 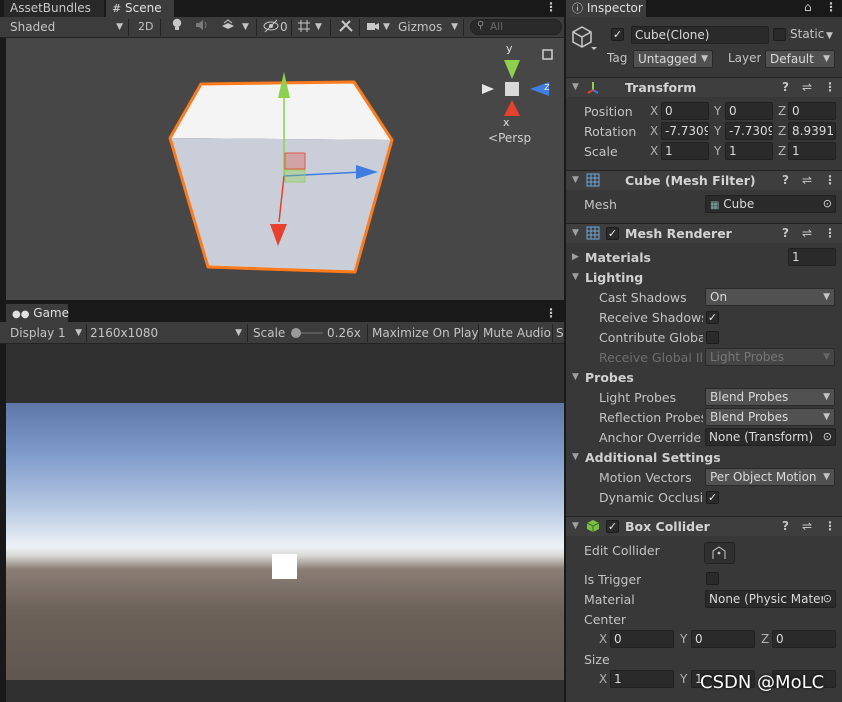 I want to click on lighting-label: Lighting, so click(x=614, y=277).